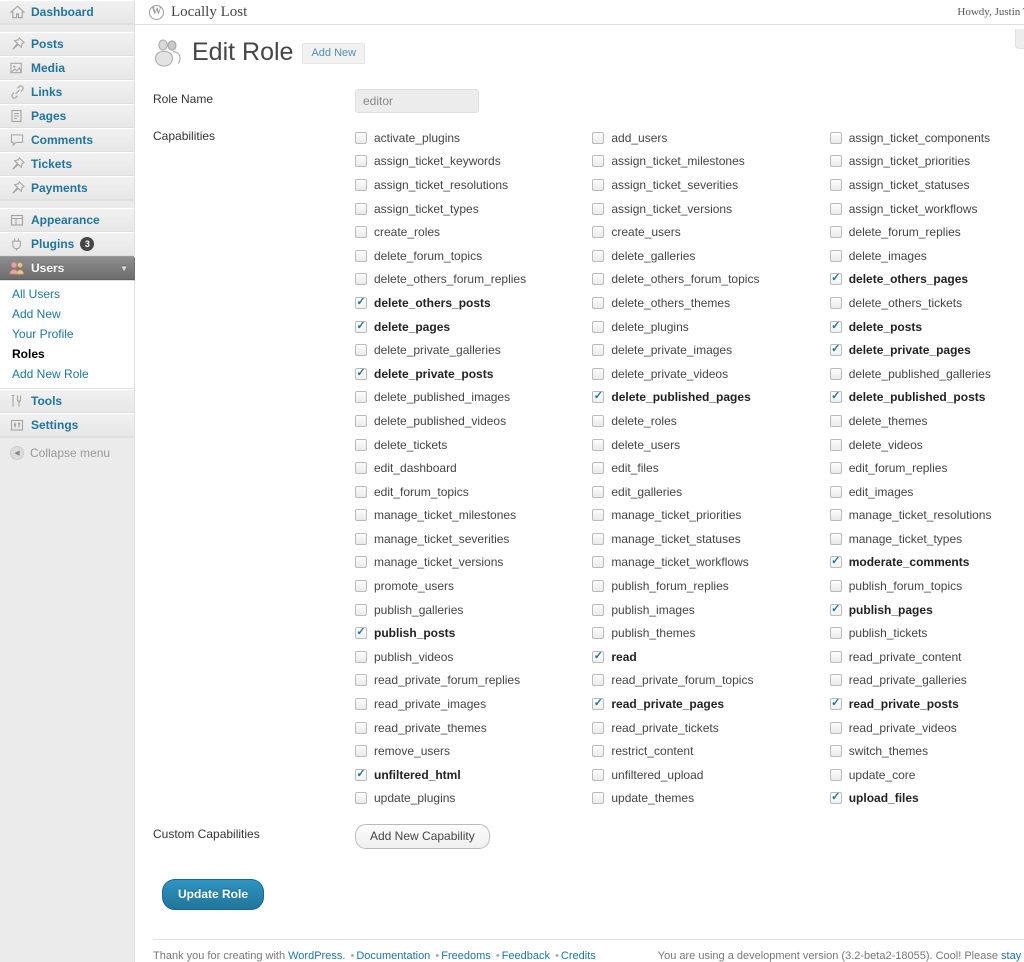 Image resolution: width=1024 pixels, height=962 pixels. Describe the element at coordinates (417, 101) in the screenshot. I see `role-name-input` at that location.